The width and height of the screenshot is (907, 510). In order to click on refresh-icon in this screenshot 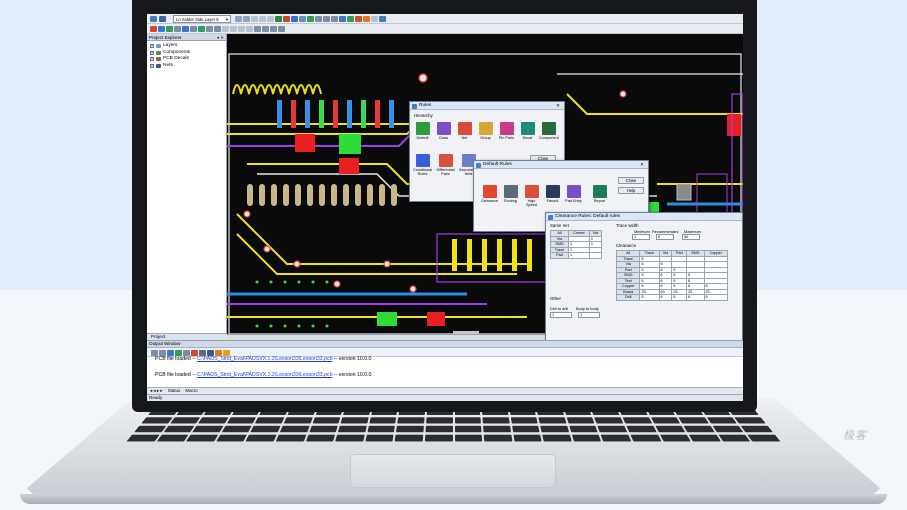, I will do `click(318, 19)`.